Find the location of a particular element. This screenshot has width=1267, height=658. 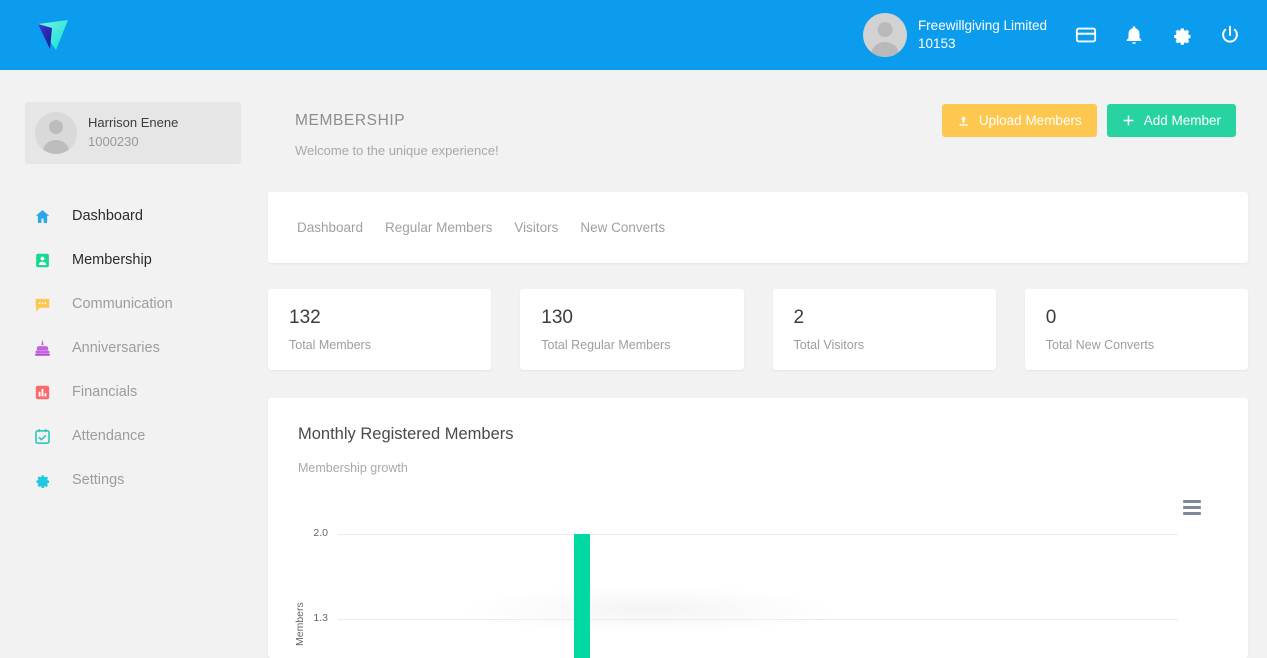

account-info: Freewillgiving Limited 10153 is located at coordinates (982, 35).